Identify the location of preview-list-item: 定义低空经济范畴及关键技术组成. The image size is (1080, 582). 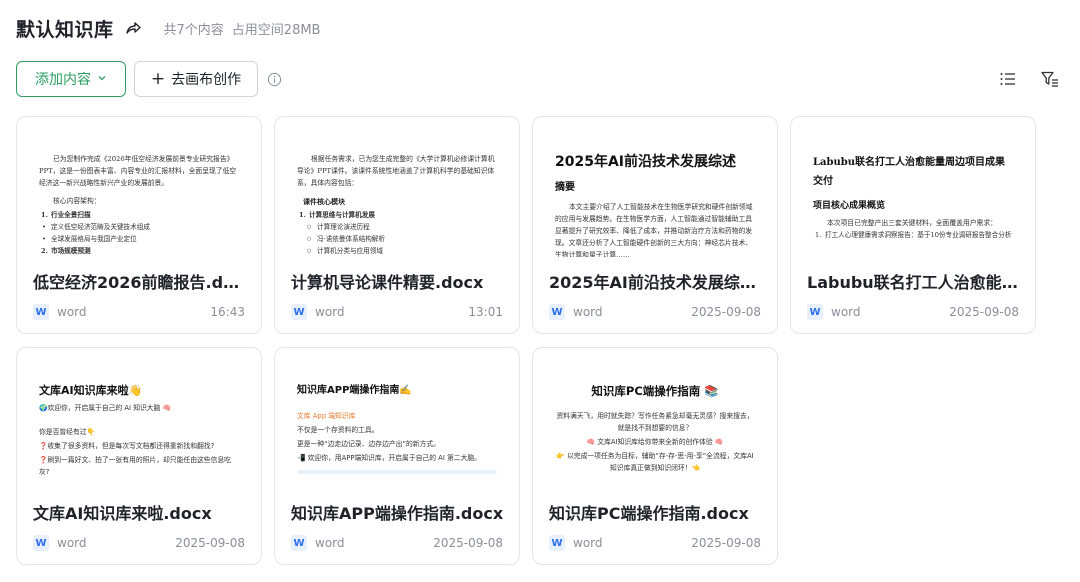
(139, 227).